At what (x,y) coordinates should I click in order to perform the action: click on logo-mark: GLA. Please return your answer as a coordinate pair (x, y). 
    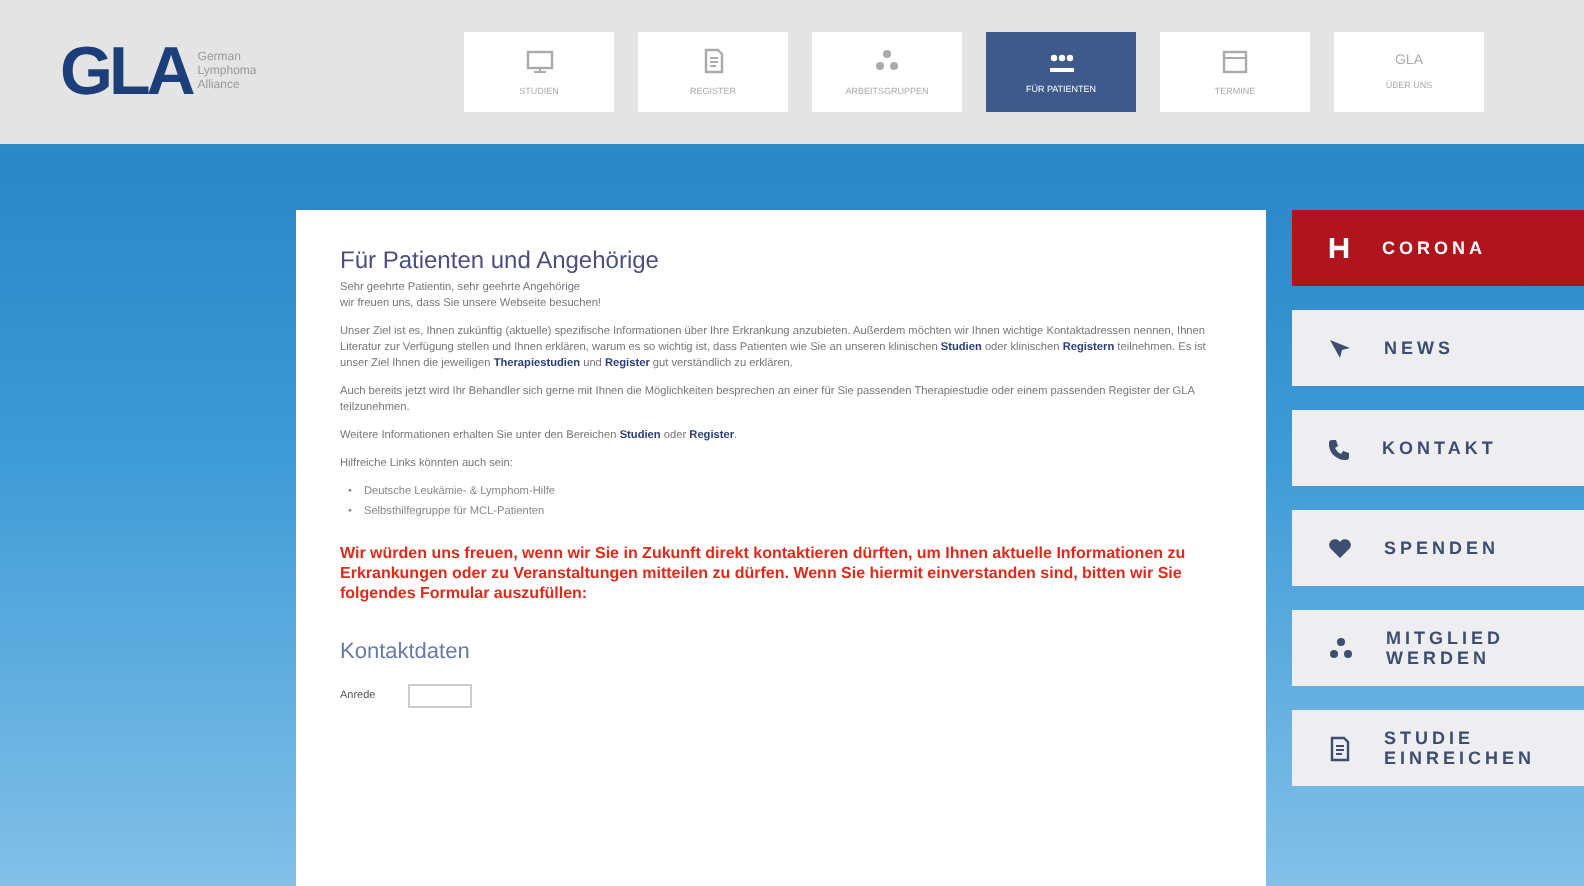
    Looking at the image, I should click on (126, 72).